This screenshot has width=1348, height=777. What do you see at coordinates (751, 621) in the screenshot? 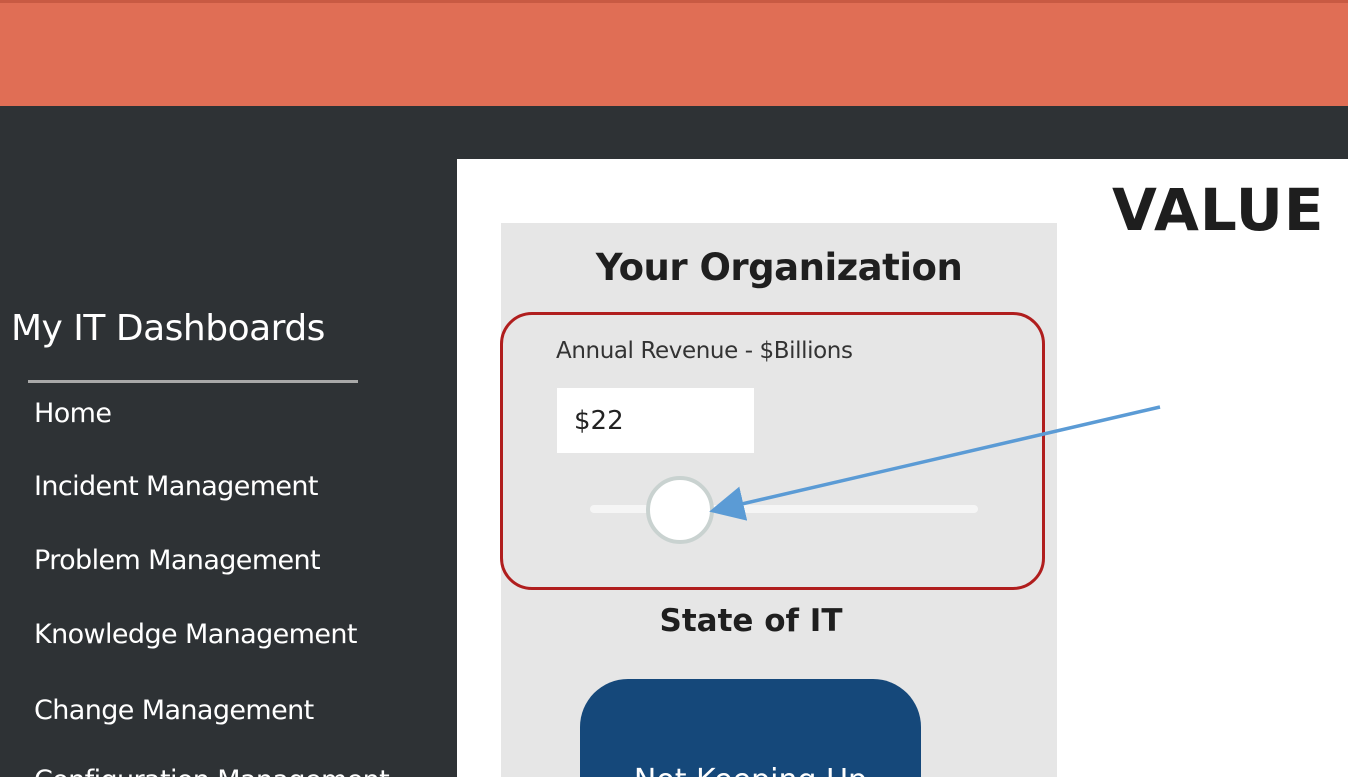
I see `state-of-it-title: State of IT` at bounding box center [751, 621].